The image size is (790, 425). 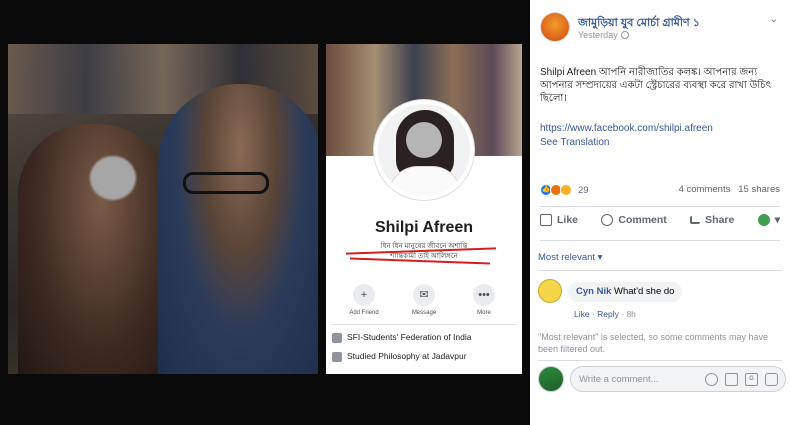 I want to click on comment-meta: Like · Reply · 8h, so click(x=605, y=314).